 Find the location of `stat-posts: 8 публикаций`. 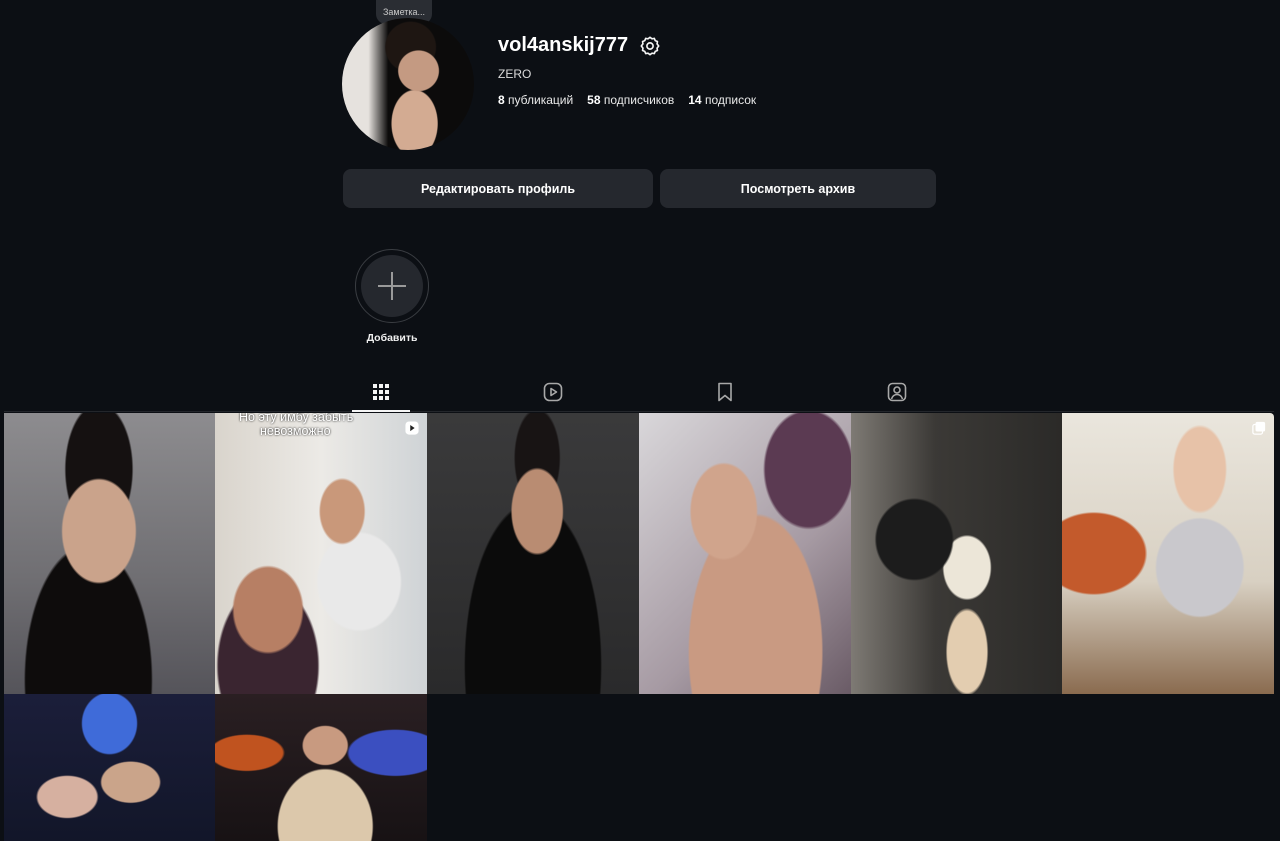

stat-posts: 8 публикаций is located at coordinates (535, 100).